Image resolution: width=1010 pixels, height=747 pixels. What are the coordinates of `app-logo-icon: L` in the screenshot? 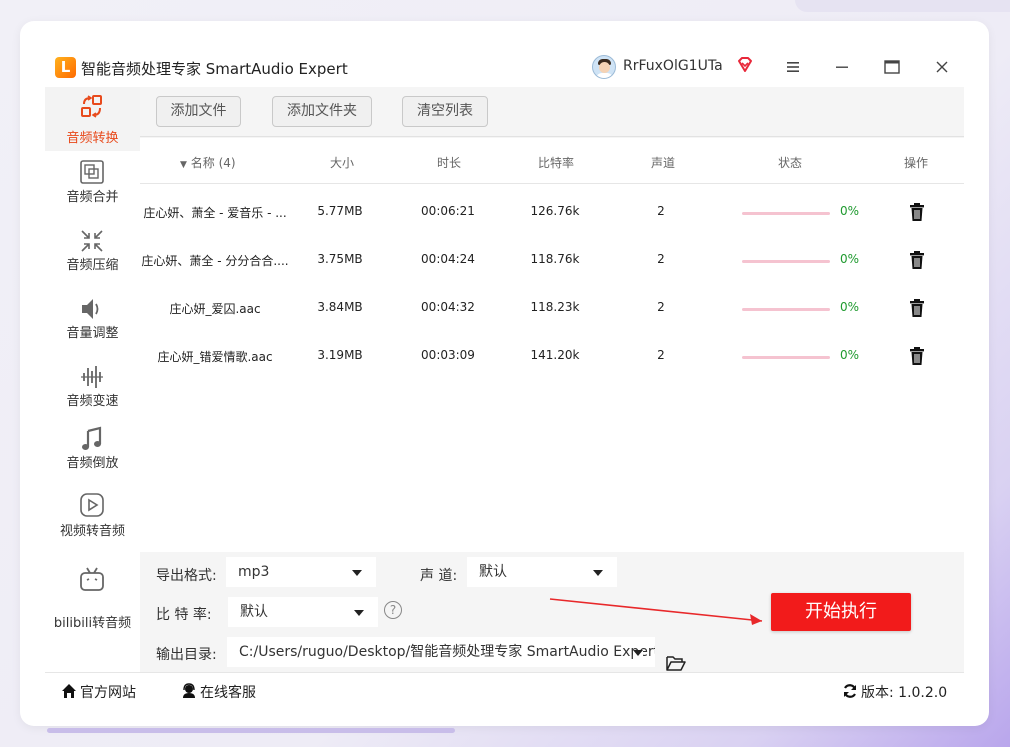 It's located at (65, 67).